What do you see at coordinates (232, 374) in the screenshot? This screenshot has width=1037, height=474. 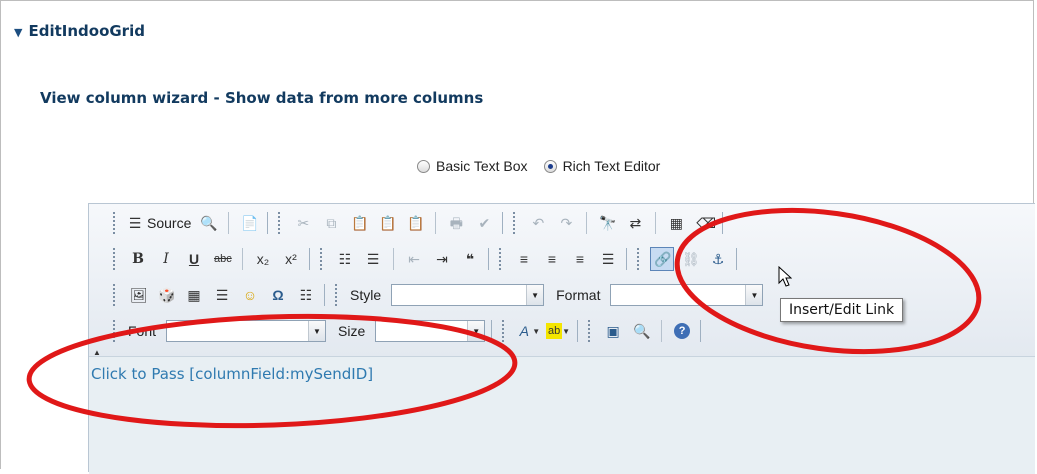 I see `content-link-text: Click to Pass [columnField:mySendID]` at bounding box center [232, 374].